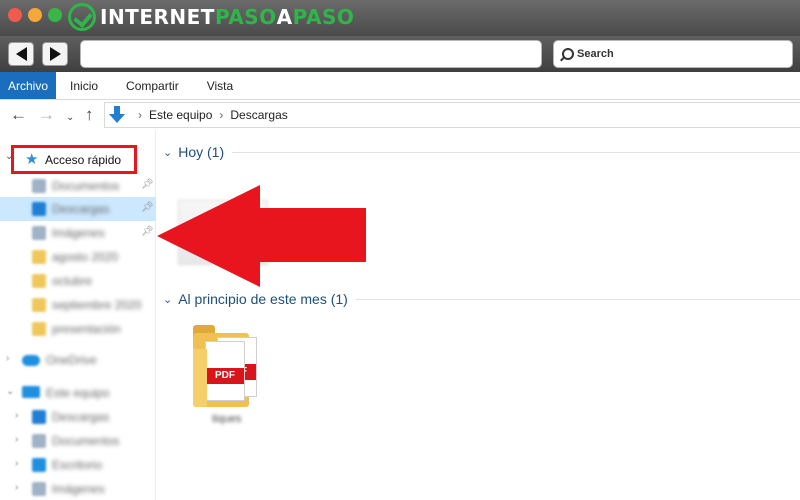 The image size is (800, 500). I want to click on triangle-right-icon, so click(55, 54).